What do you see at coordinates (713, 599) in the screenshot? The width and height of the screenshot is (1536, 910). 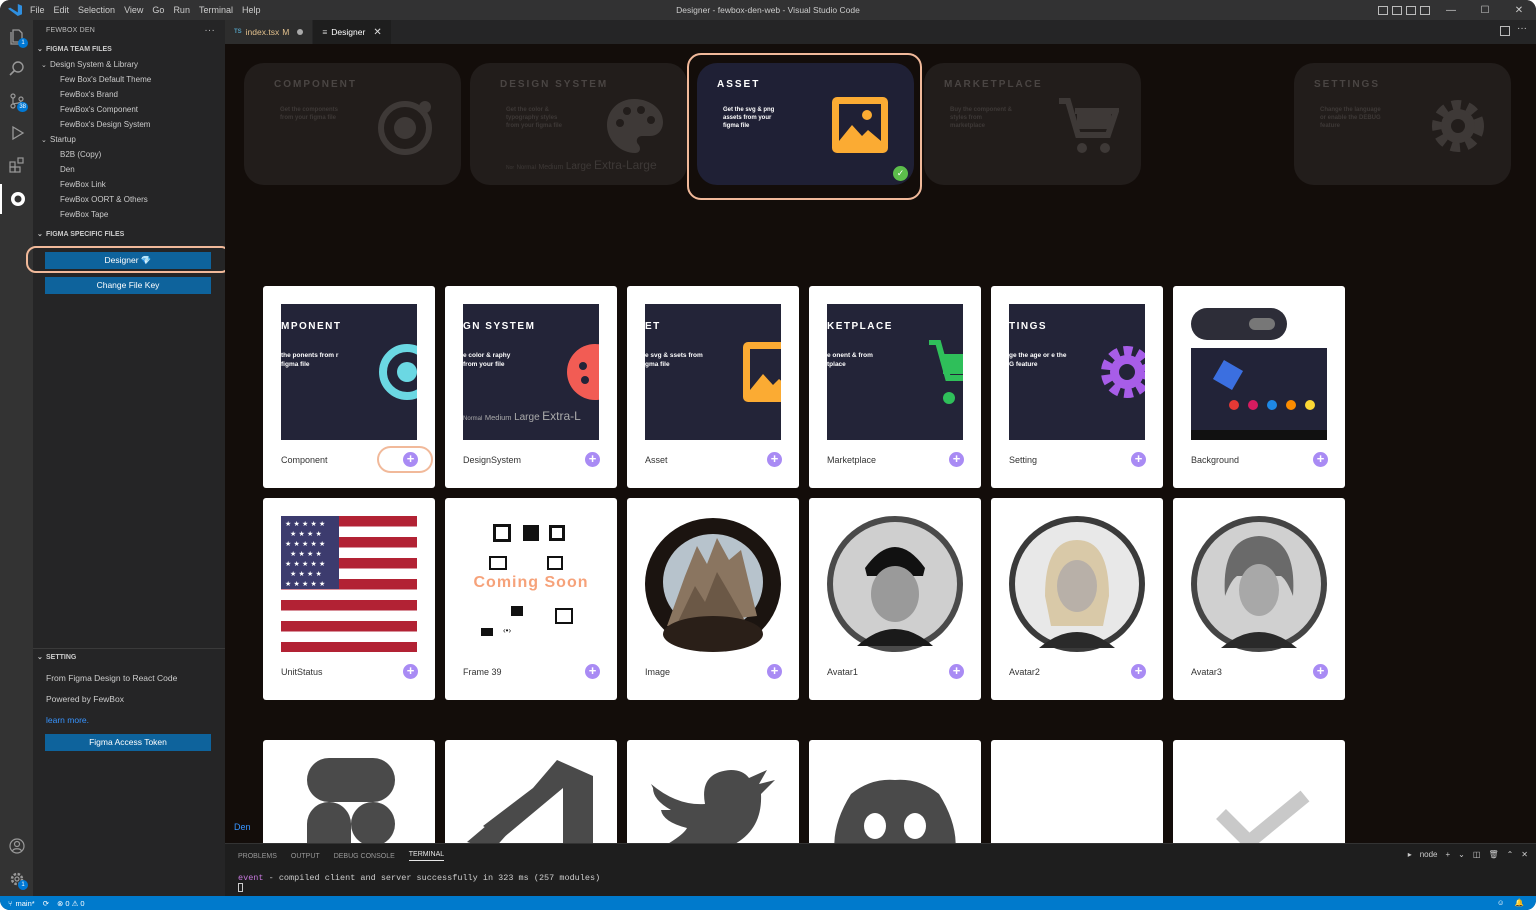 I see `asset-tile-image: Image +` at bounding box center [713, 599].